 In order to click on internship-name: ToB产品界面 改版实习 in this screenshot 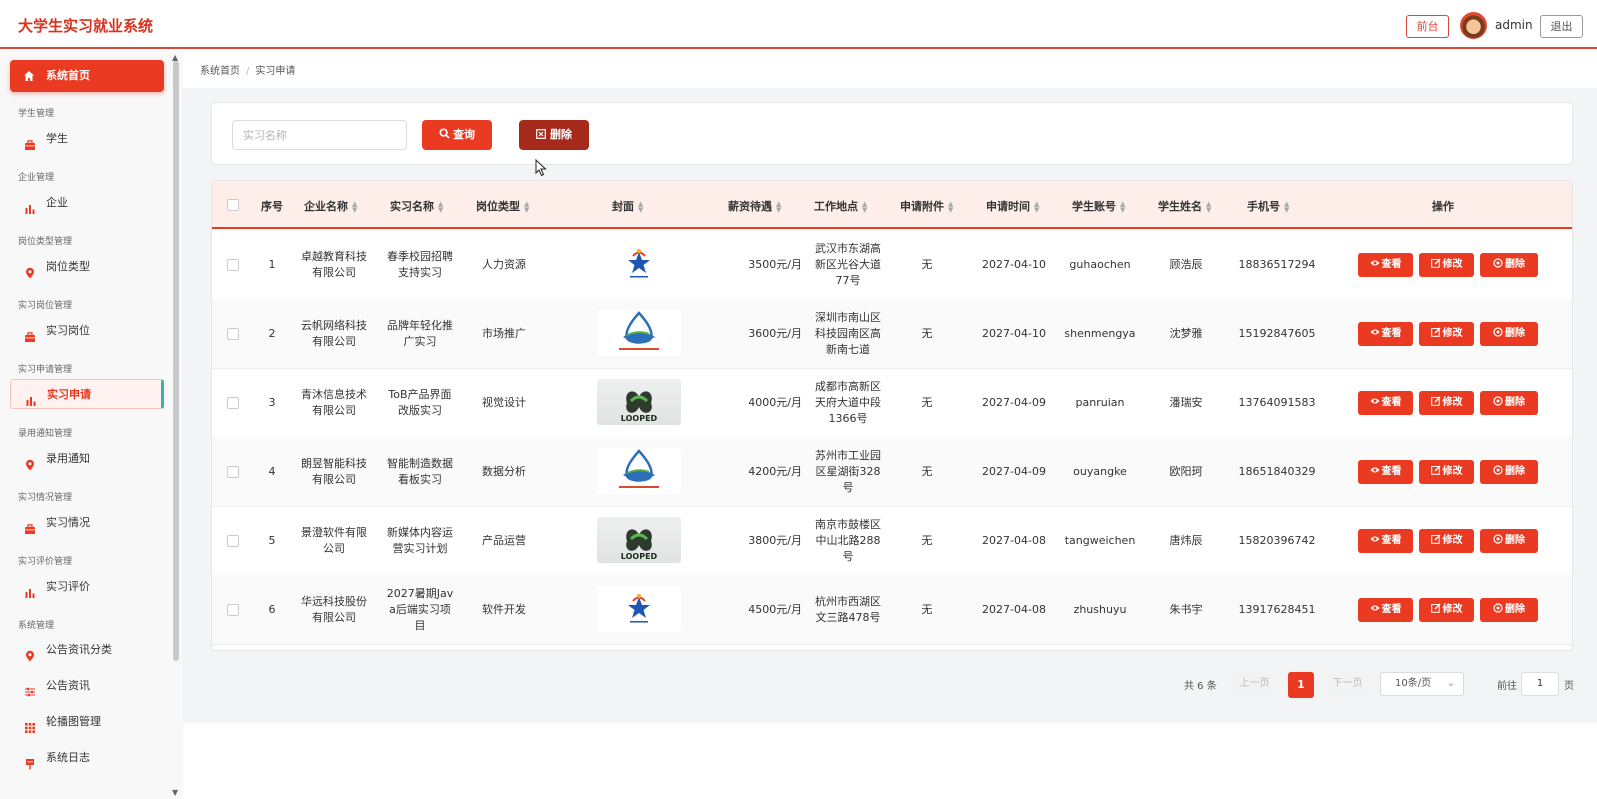, I will do `click(420, 402)`.